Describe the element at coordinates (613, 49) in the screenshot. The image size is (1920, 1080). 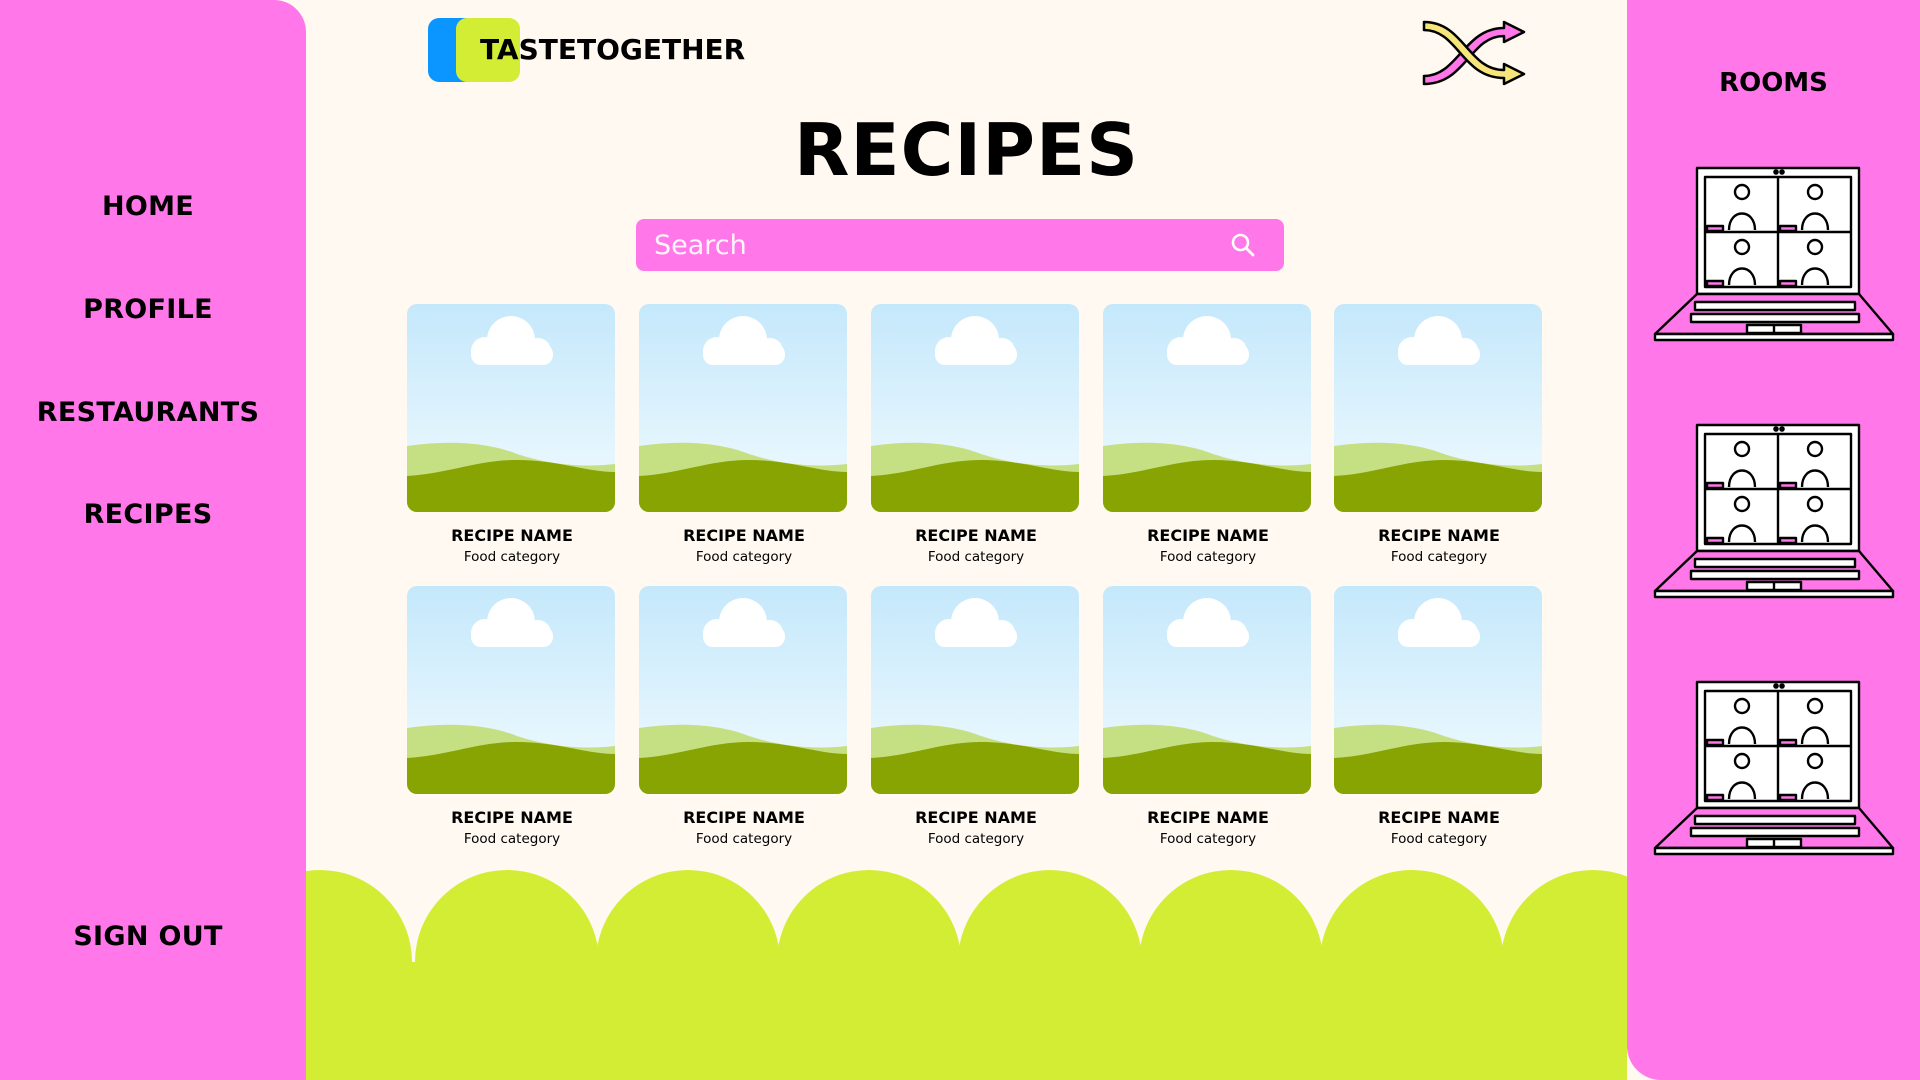
I see `brand-name: TASTETOGETHER` at that location.